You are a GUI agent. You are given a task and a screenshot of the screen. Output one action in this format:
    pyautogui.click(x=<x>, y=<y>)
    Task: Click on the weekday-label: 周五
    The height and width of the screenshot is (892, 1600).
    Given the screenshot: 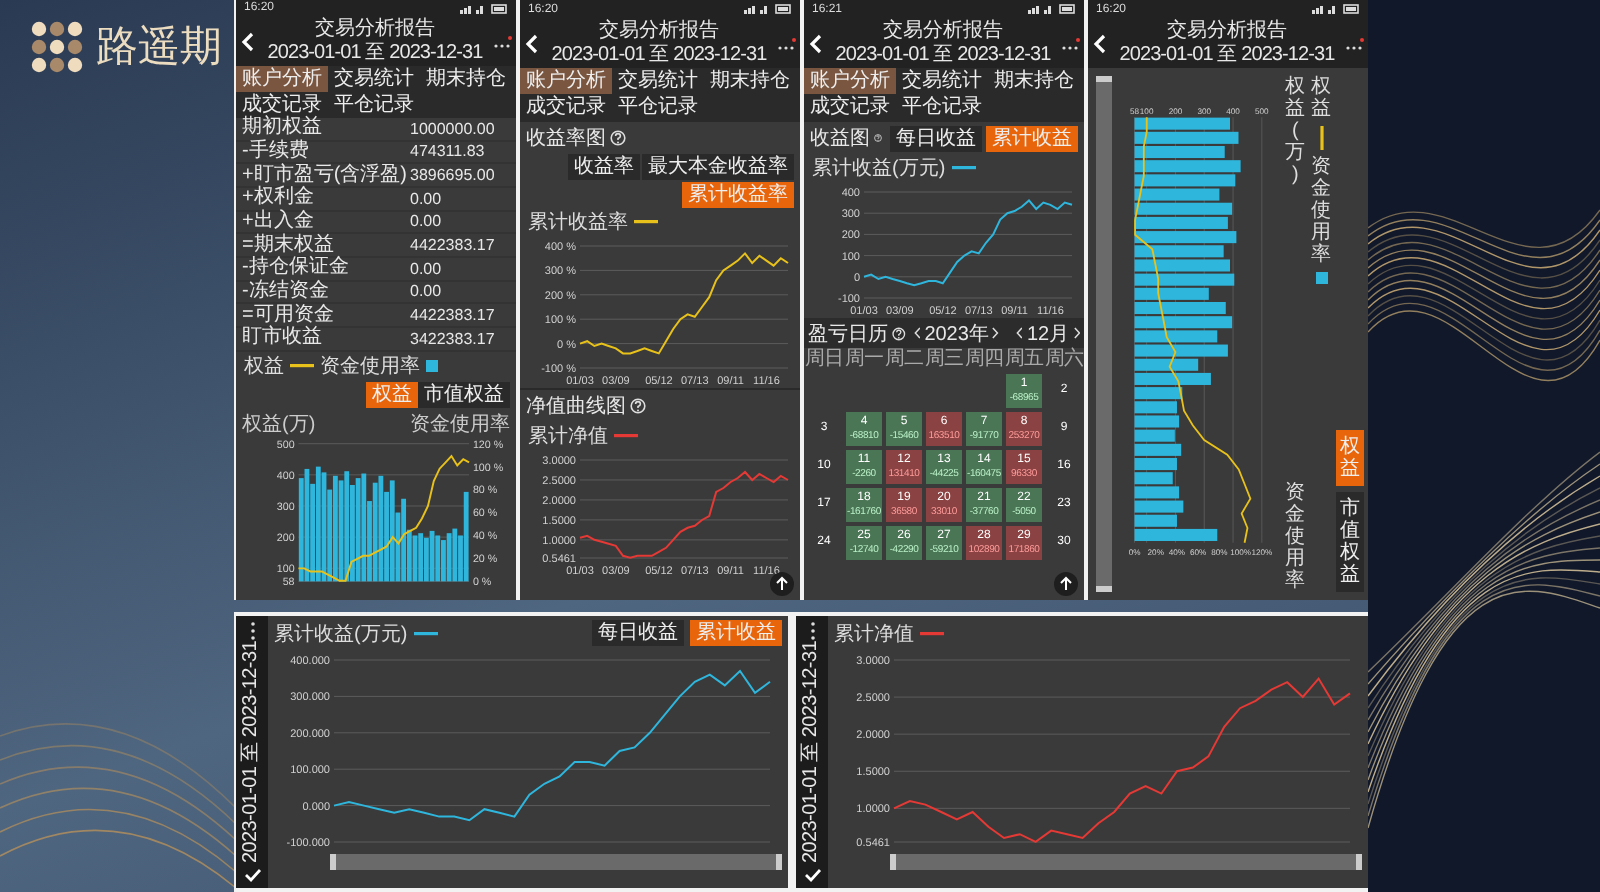 What is the action you would take?
    pyautogui.click(x=1024, y=360)
    